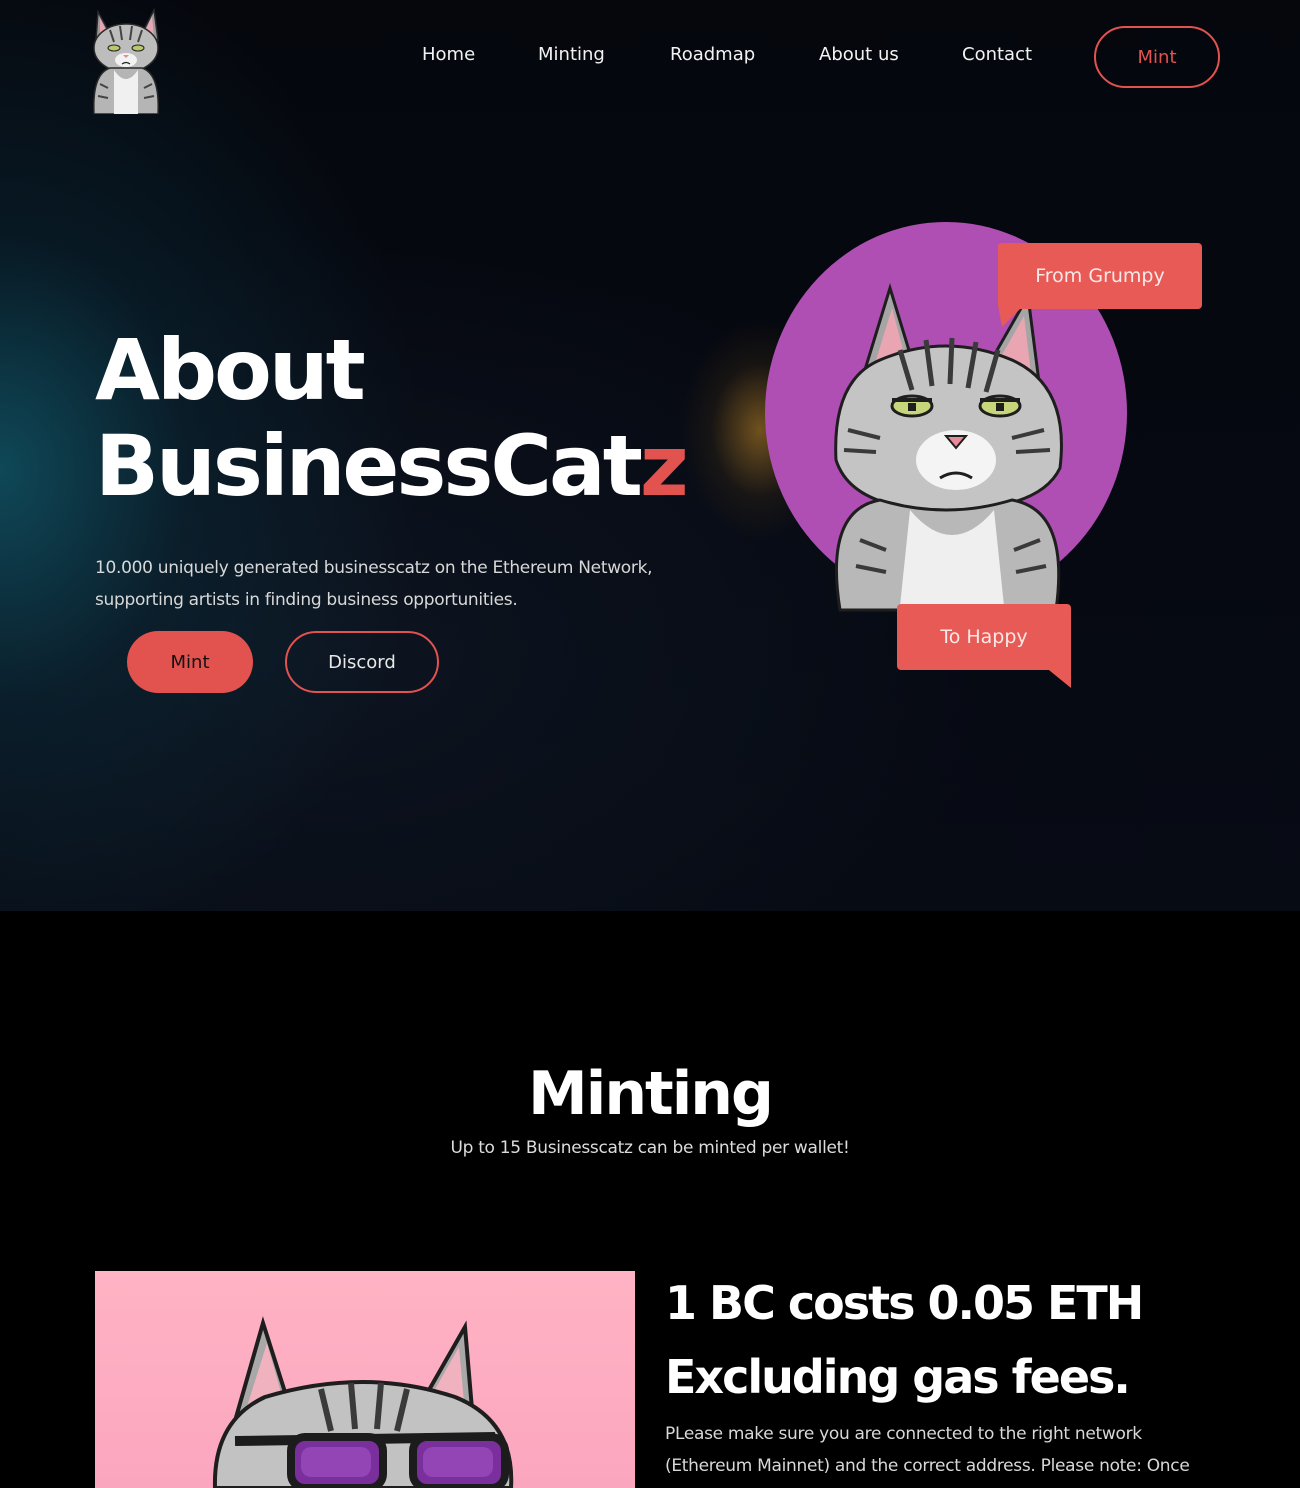  I want to click on nav-contact-link: Contact, so click(997, 54).